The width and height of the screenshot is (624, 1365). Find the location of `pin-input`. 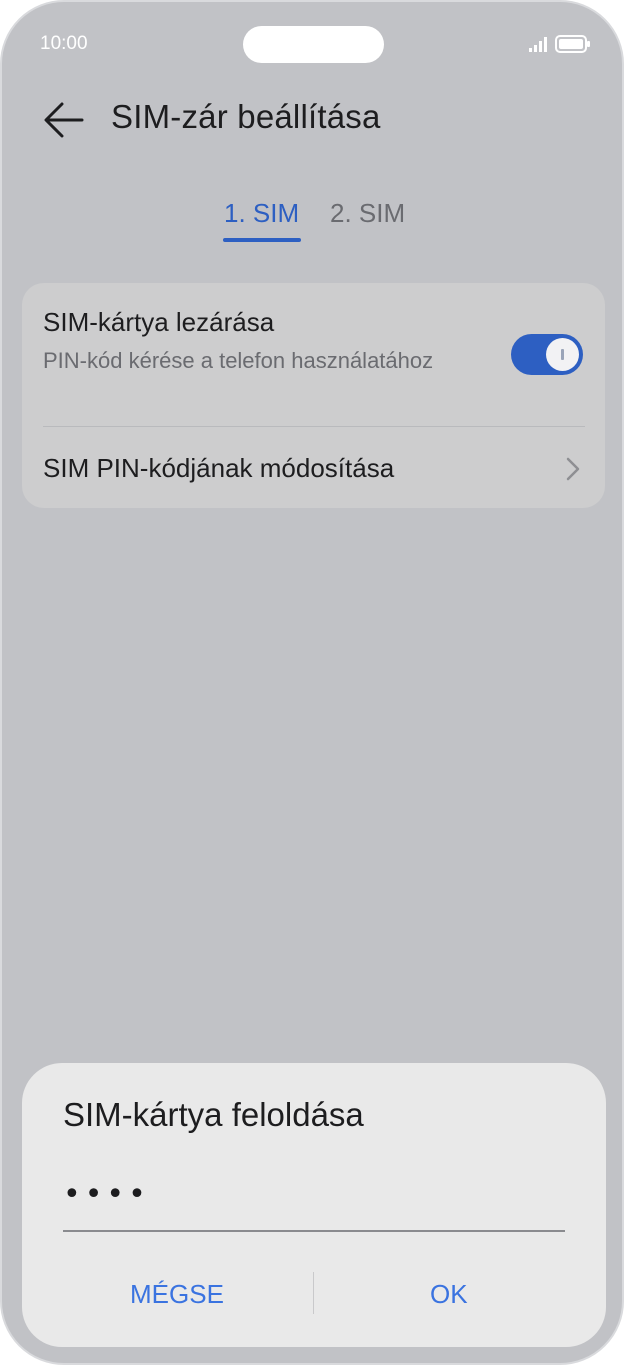

pin-input is located at coordinates (314, 1194).